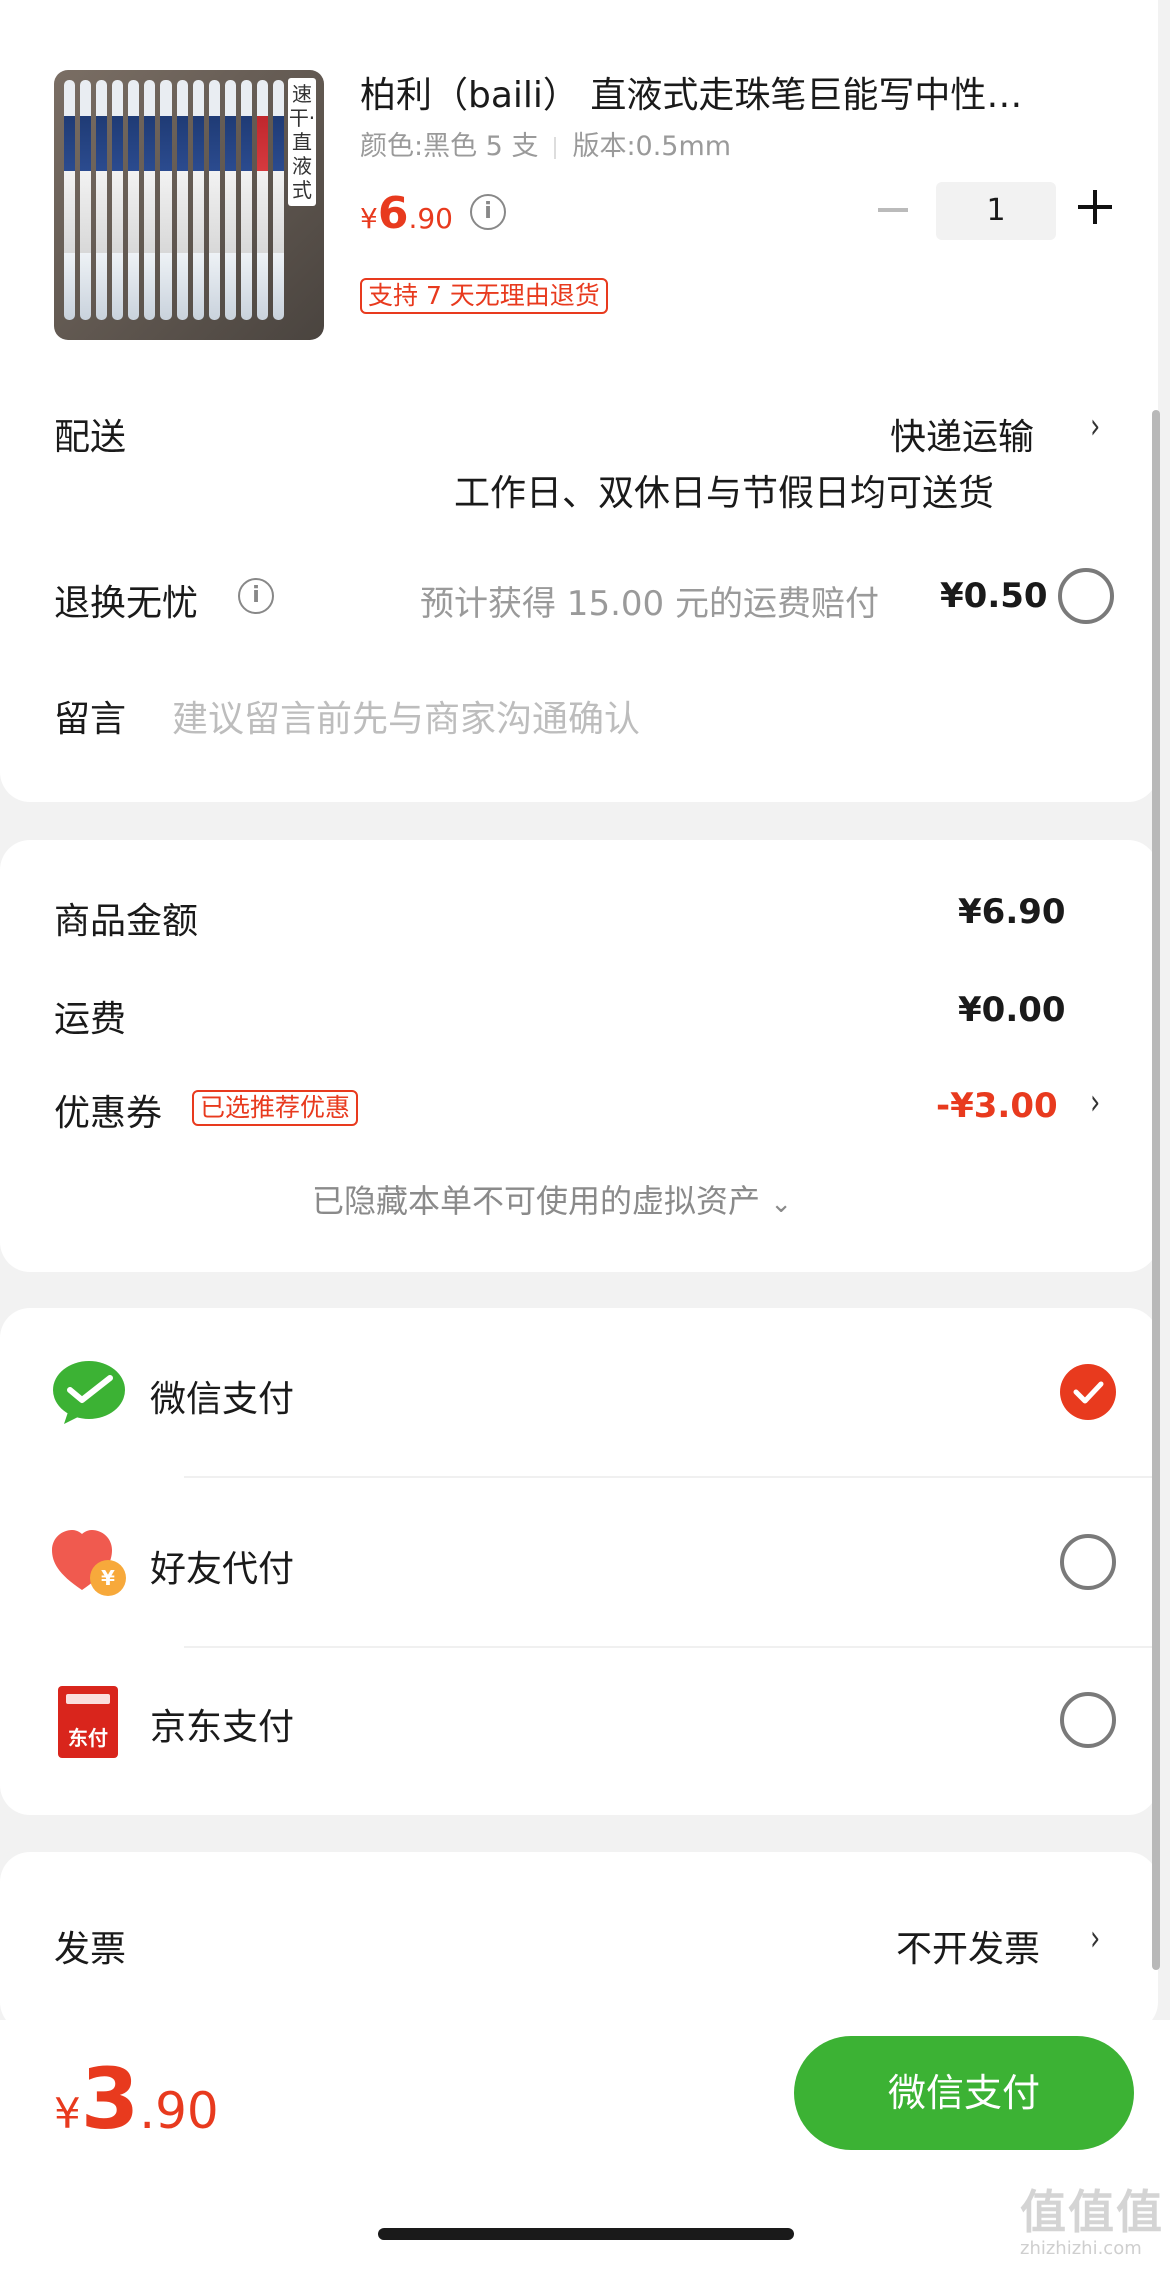  What do you see at coordinates (962, 434) in the screenshot?
I see `delivery-method: 快递运输` at bounding box center [962, 434].